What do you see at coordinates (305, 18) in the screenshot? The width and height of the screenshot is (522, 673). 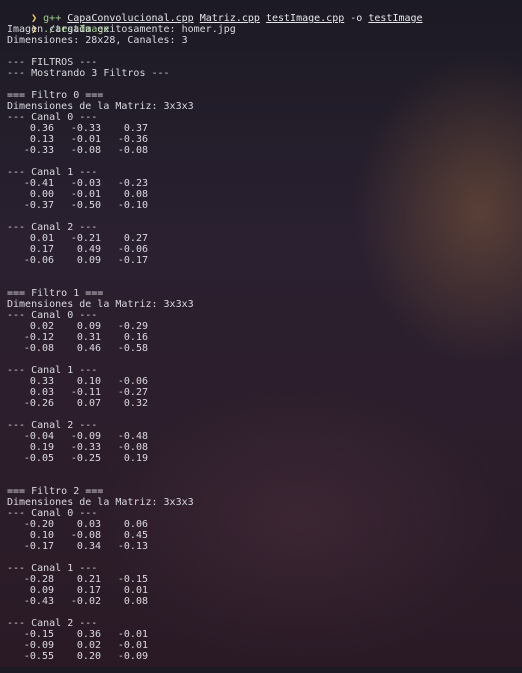 I see `file-link: testImage.cpp` at bounding box center [305, 18].